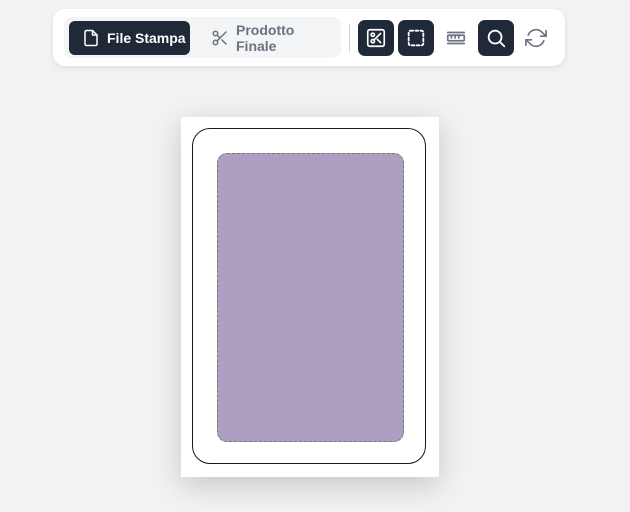  I want to click on zoom-button, so click(496, 38).